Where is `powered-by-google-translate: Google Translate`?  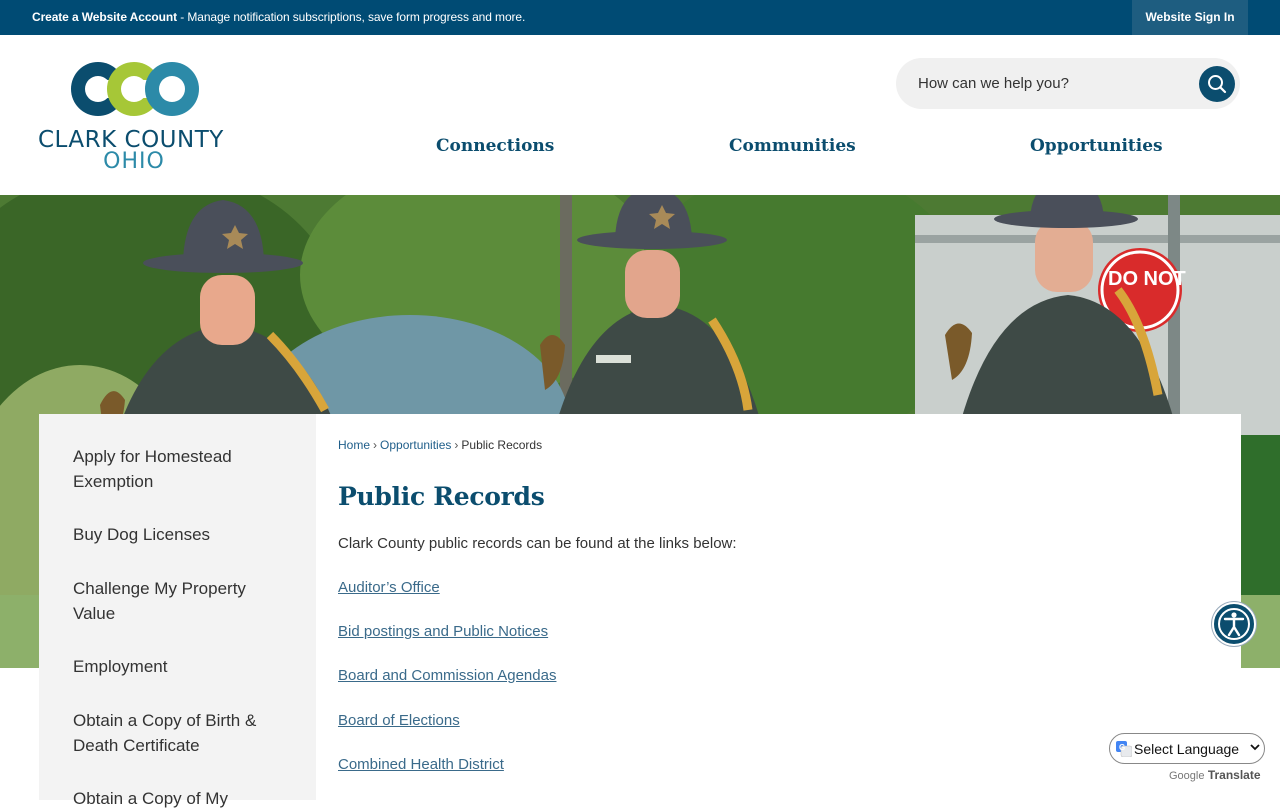
powered-by-google-translate: Google Translate is located at coordinates (1215, 775).